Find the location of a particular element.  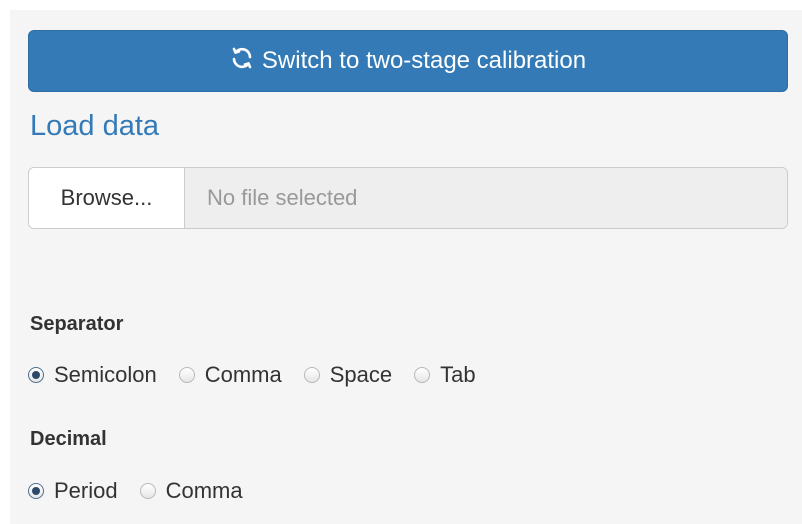

file-name-display: No file selected is located at coordinates (486, 198).